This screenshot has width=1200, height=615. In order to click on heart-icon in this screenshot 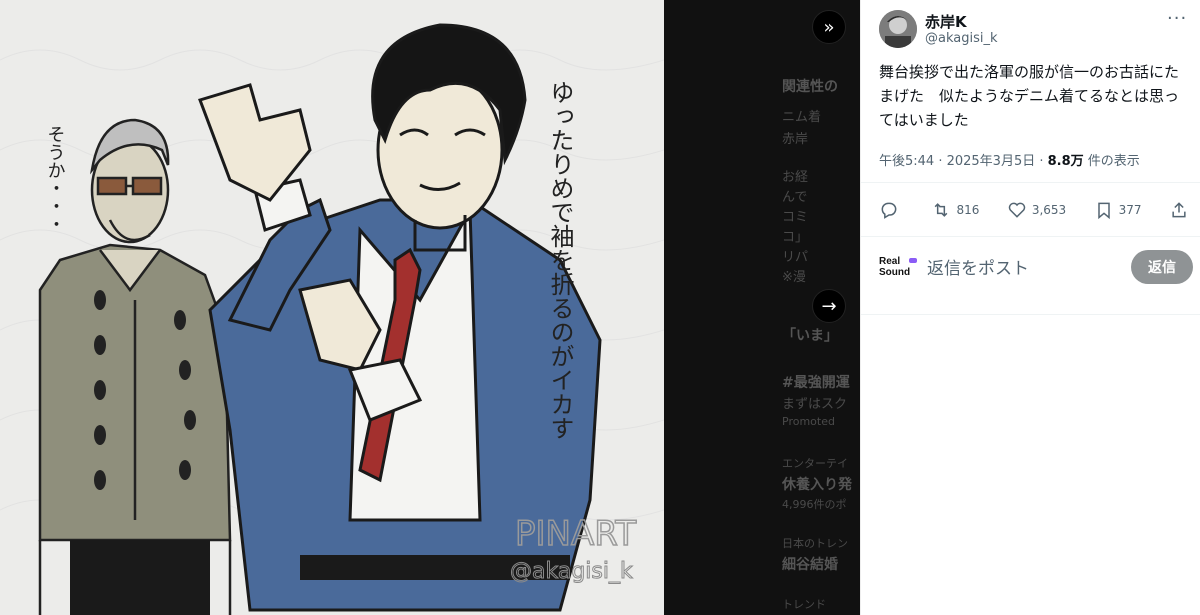, I will do `click(1017, 210)`.